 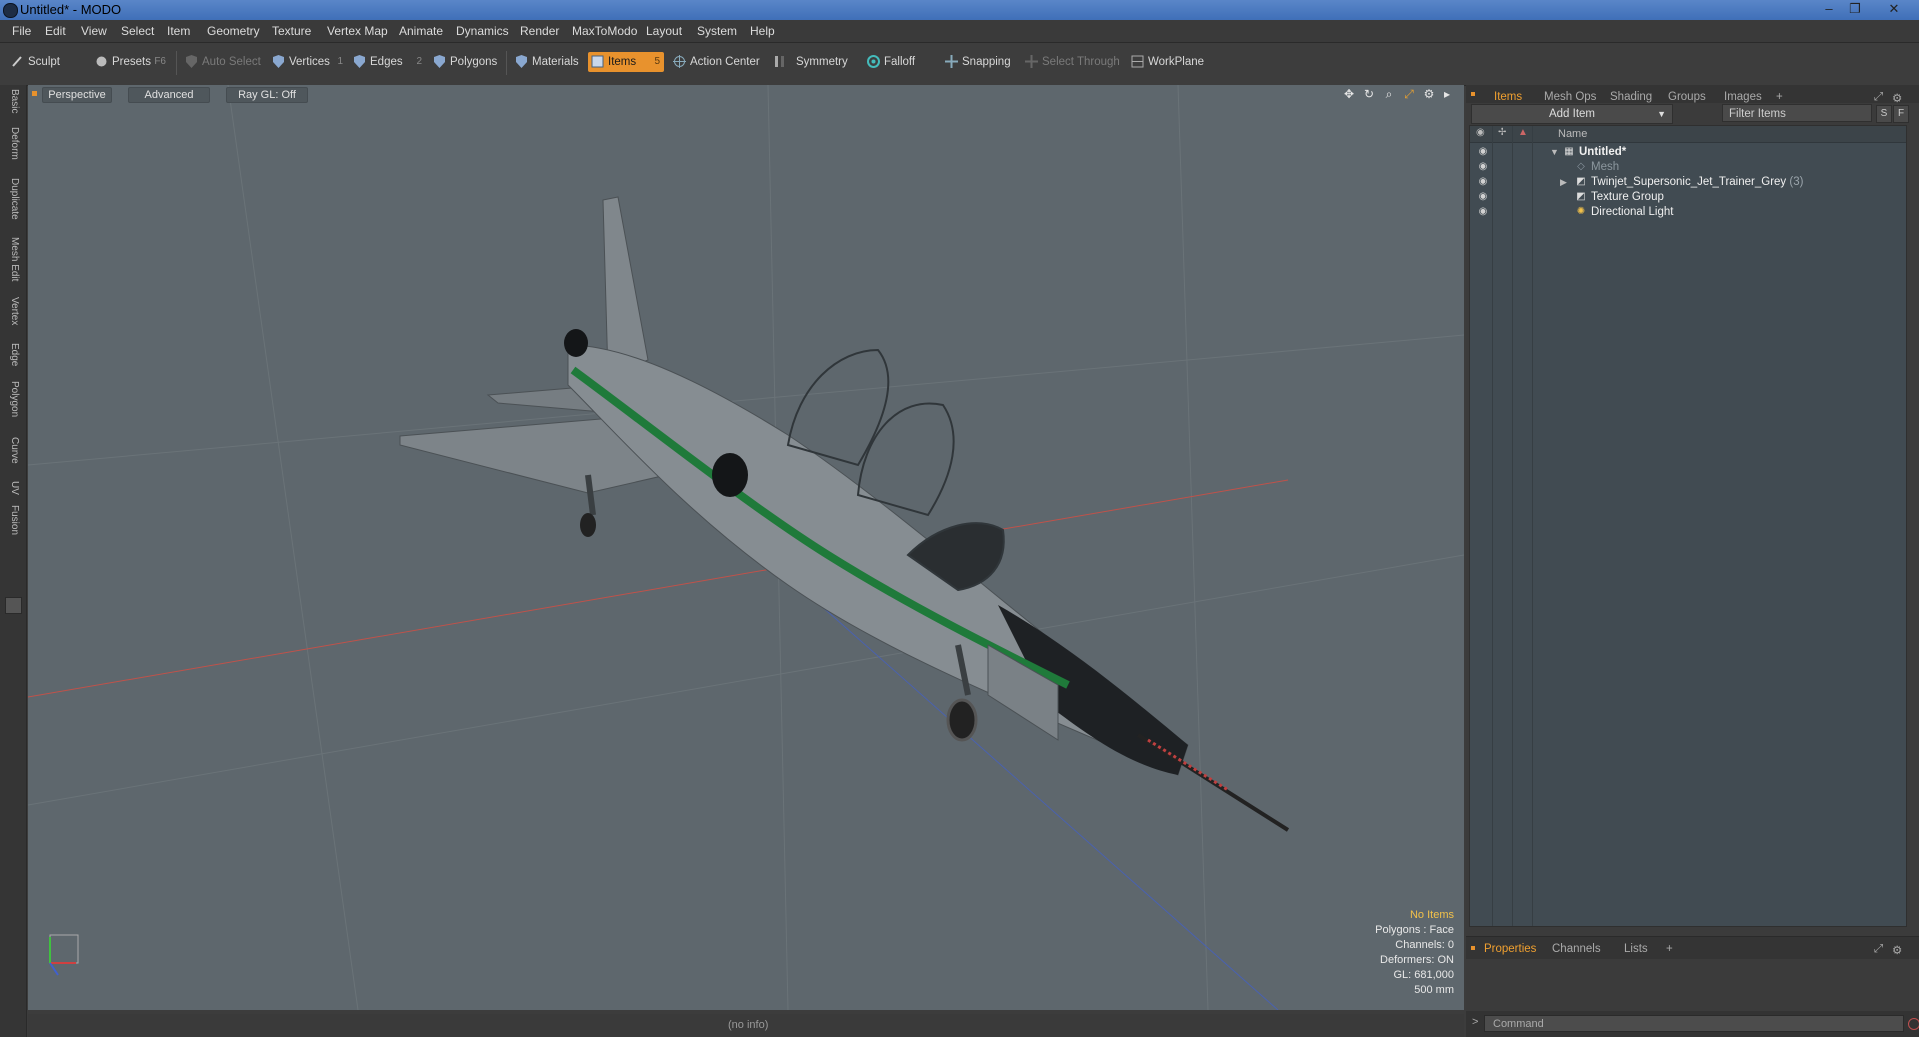 What do you see at coordinates (604, 31) in the screenshot?
I see `menu-maxtomodo: MaxToModo` at bounding box center [604, 31].